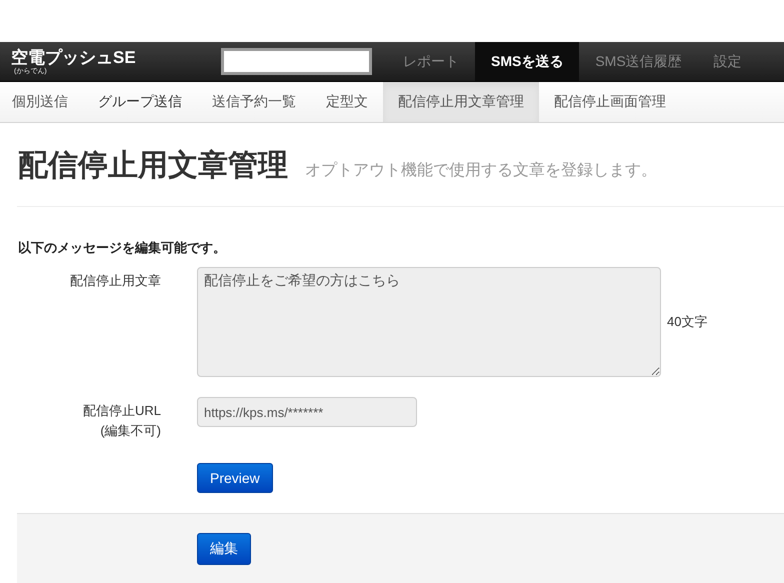 The image size is (784, 583). Describe the element at coordinates (296, 61) in the screenshot. I see `search-field` at that location.